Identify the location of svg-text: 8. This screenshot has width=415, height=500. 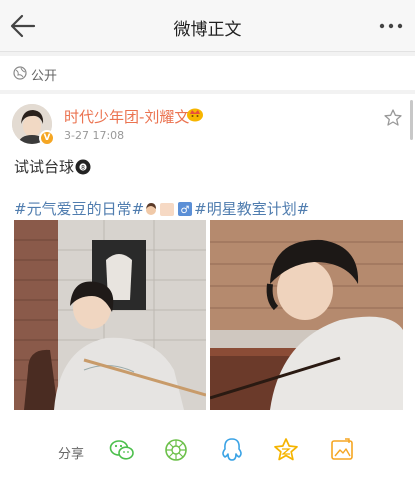
(83, 167).